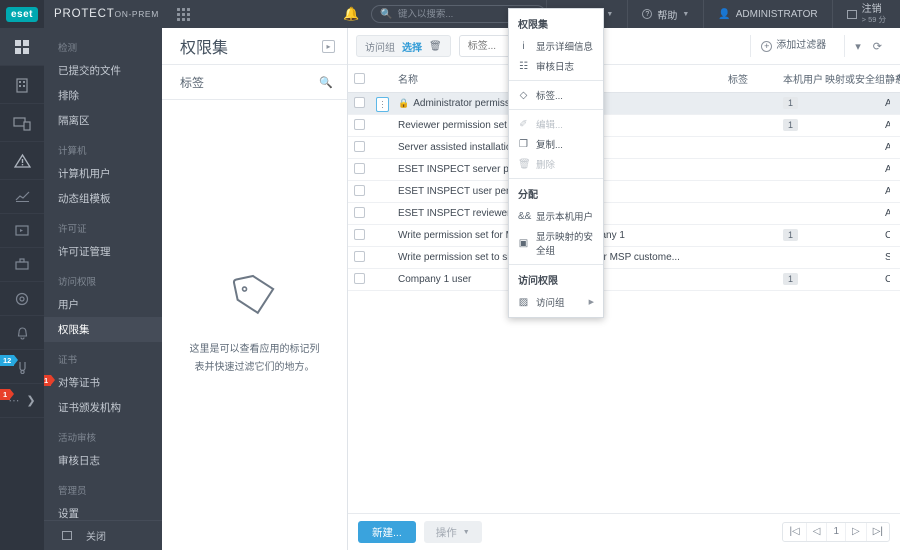 The height and width of the screenshot is (550, 900). Describe the element at coordinates (435, 279) in the screenshot. I see `row-name-label: Company 1 user` at that location.